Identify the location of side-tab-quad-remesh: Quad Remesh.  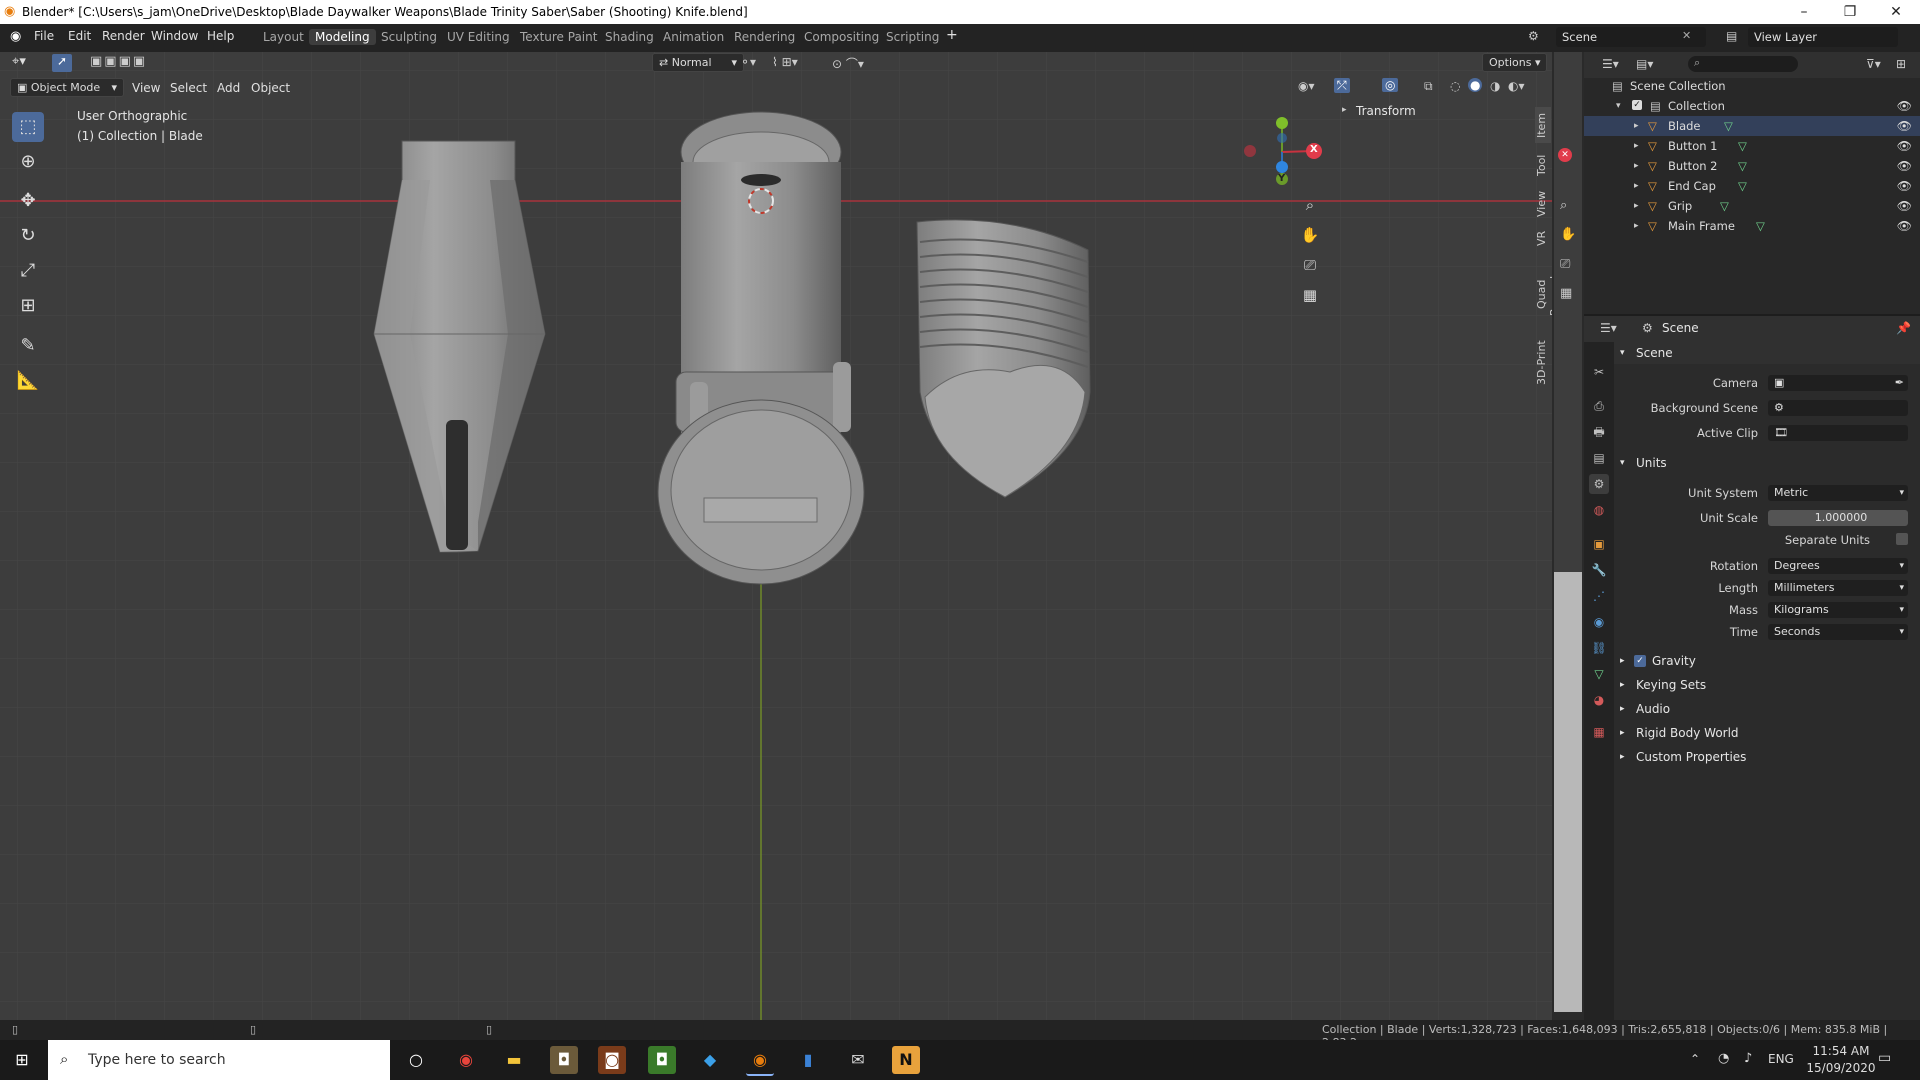
(1543, 294).